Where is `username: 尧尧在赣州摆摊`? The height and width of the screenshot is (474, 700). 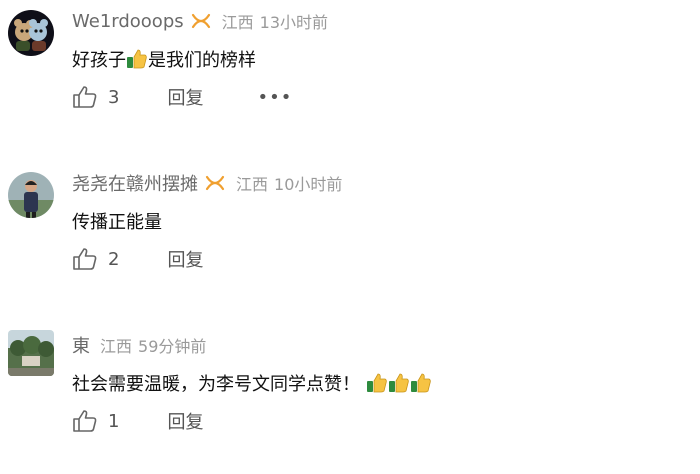 username: 尧尧在赣州摆摊 is located at coordinates (135, 183).